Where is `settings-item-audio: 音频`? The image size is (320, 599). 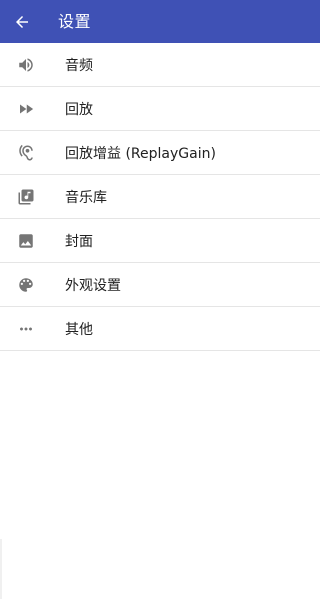
settings-item-audio: 音频 is located at coordinates (160, 65).